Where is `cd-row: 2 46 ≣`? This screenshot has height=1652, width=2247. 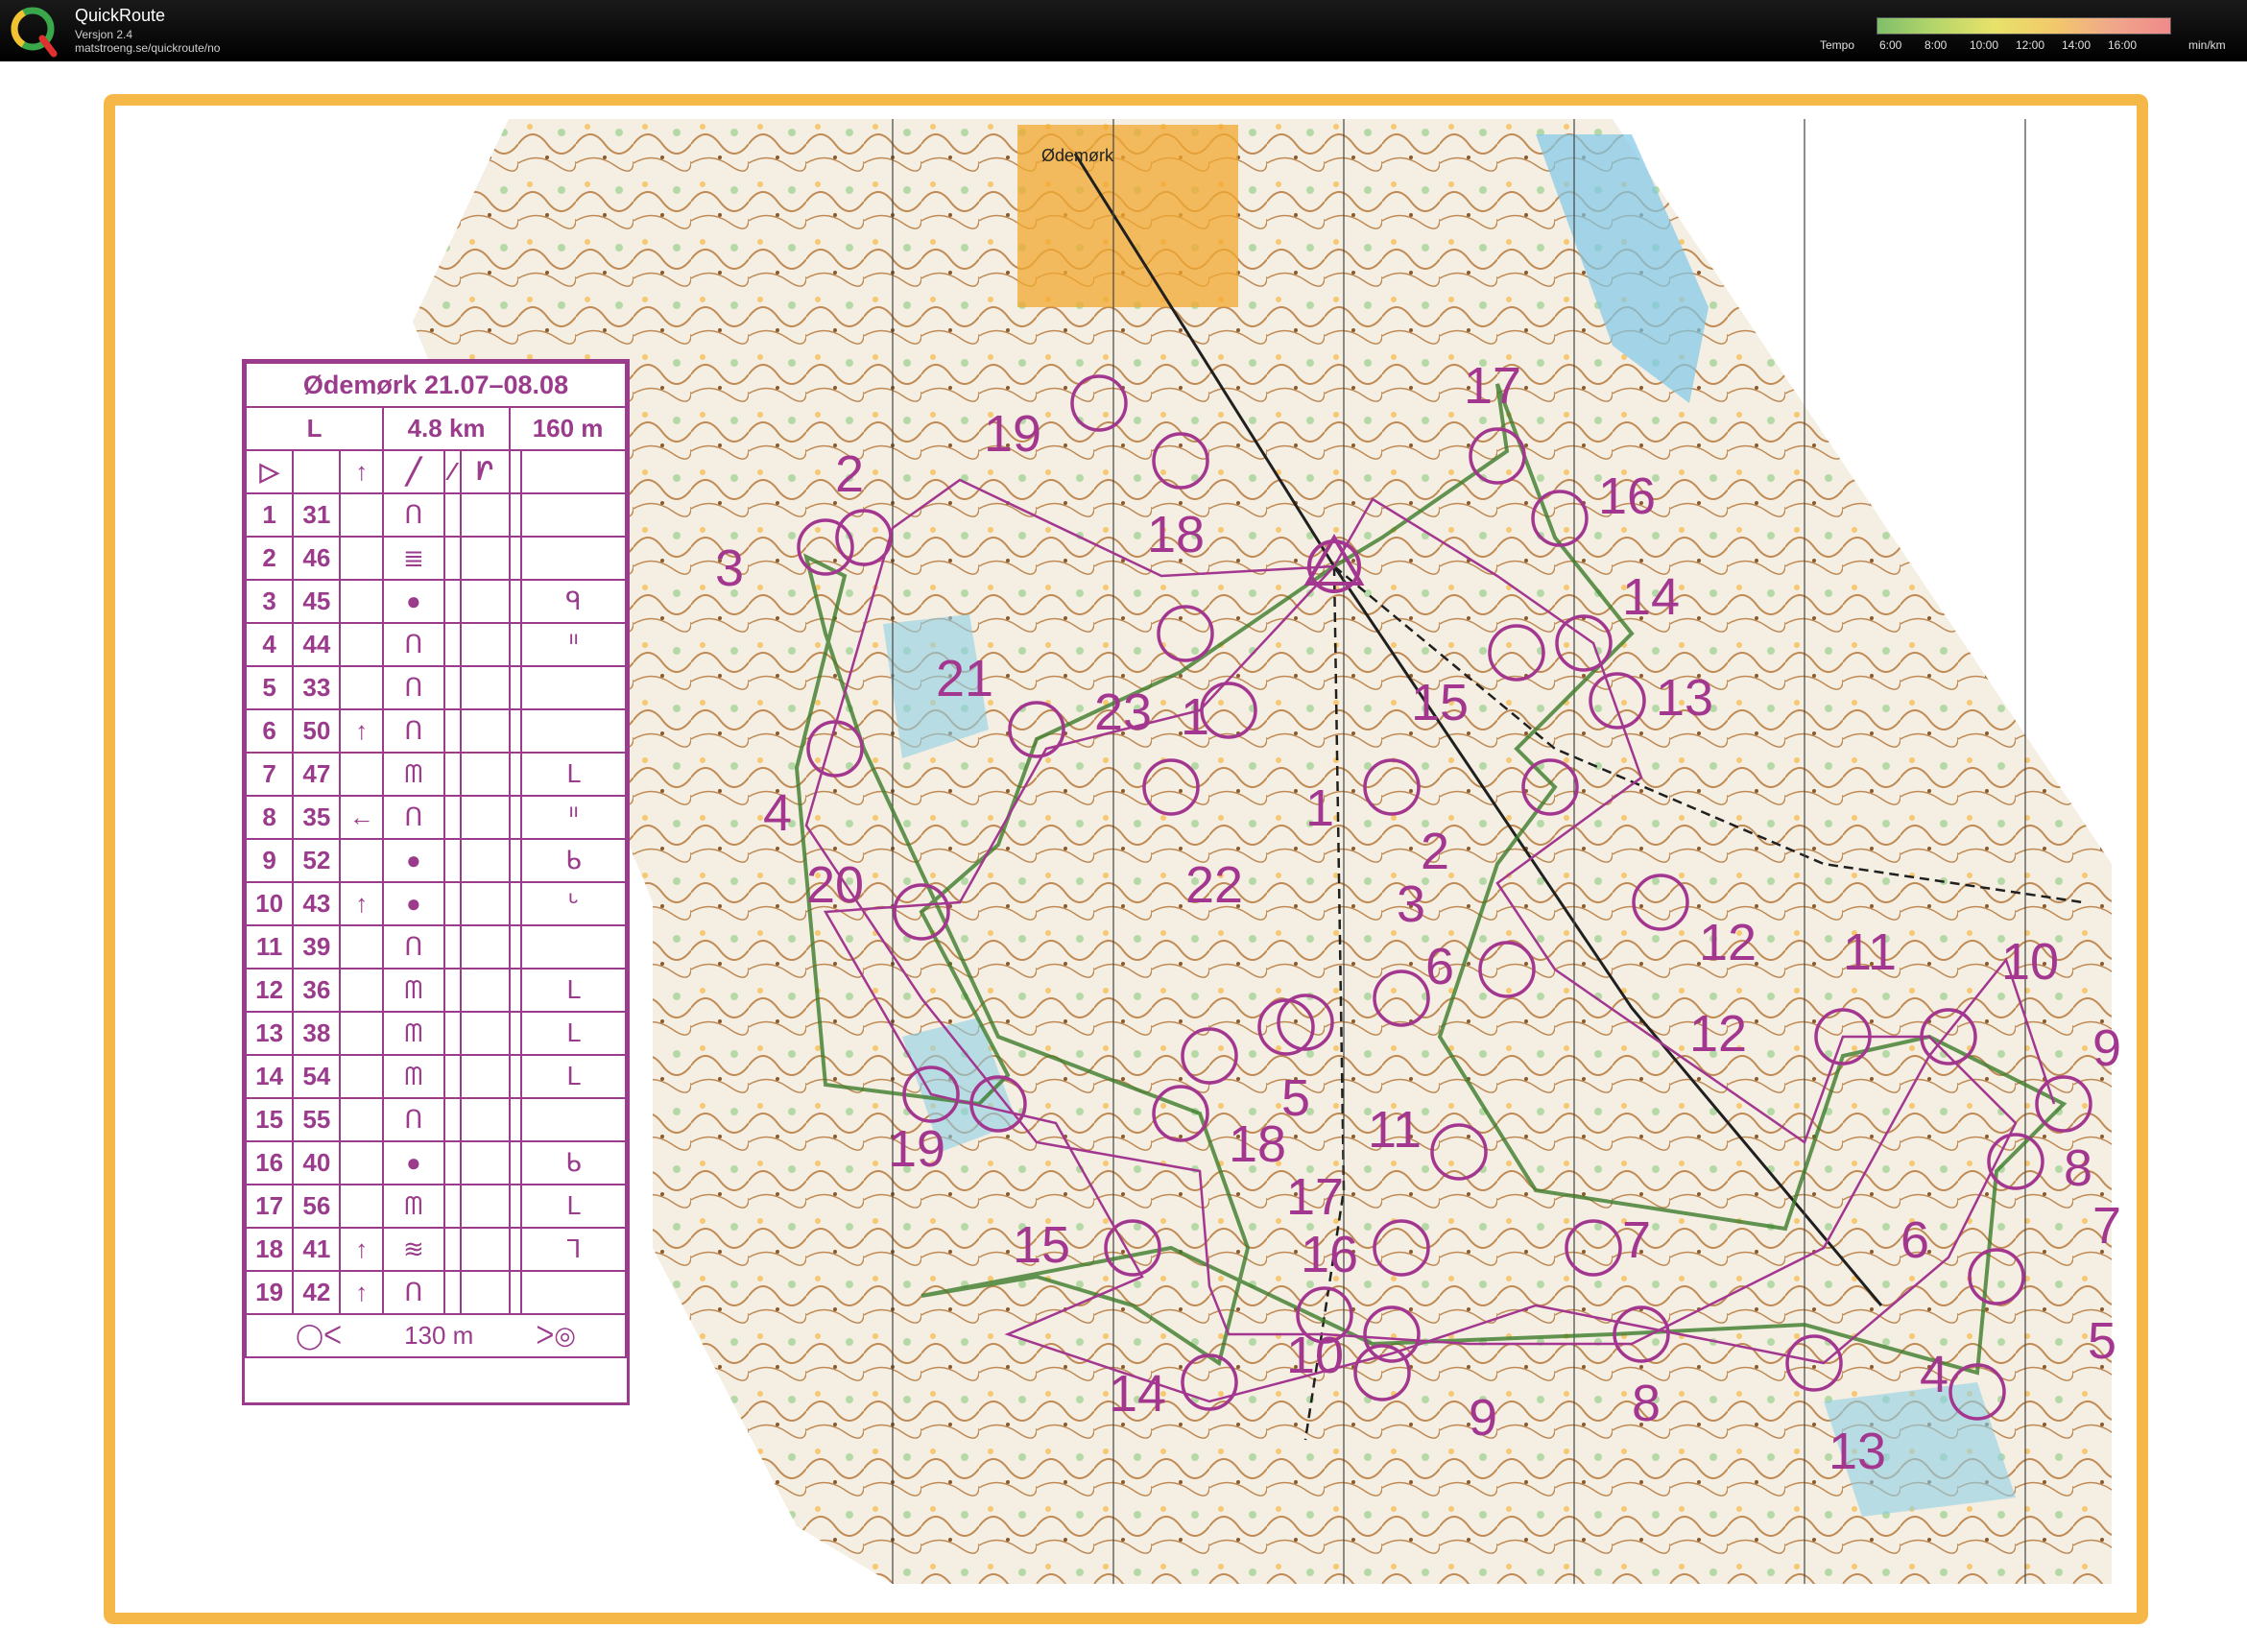
cd-row: 2 46 ≣ is located at coordinates (436, 558).